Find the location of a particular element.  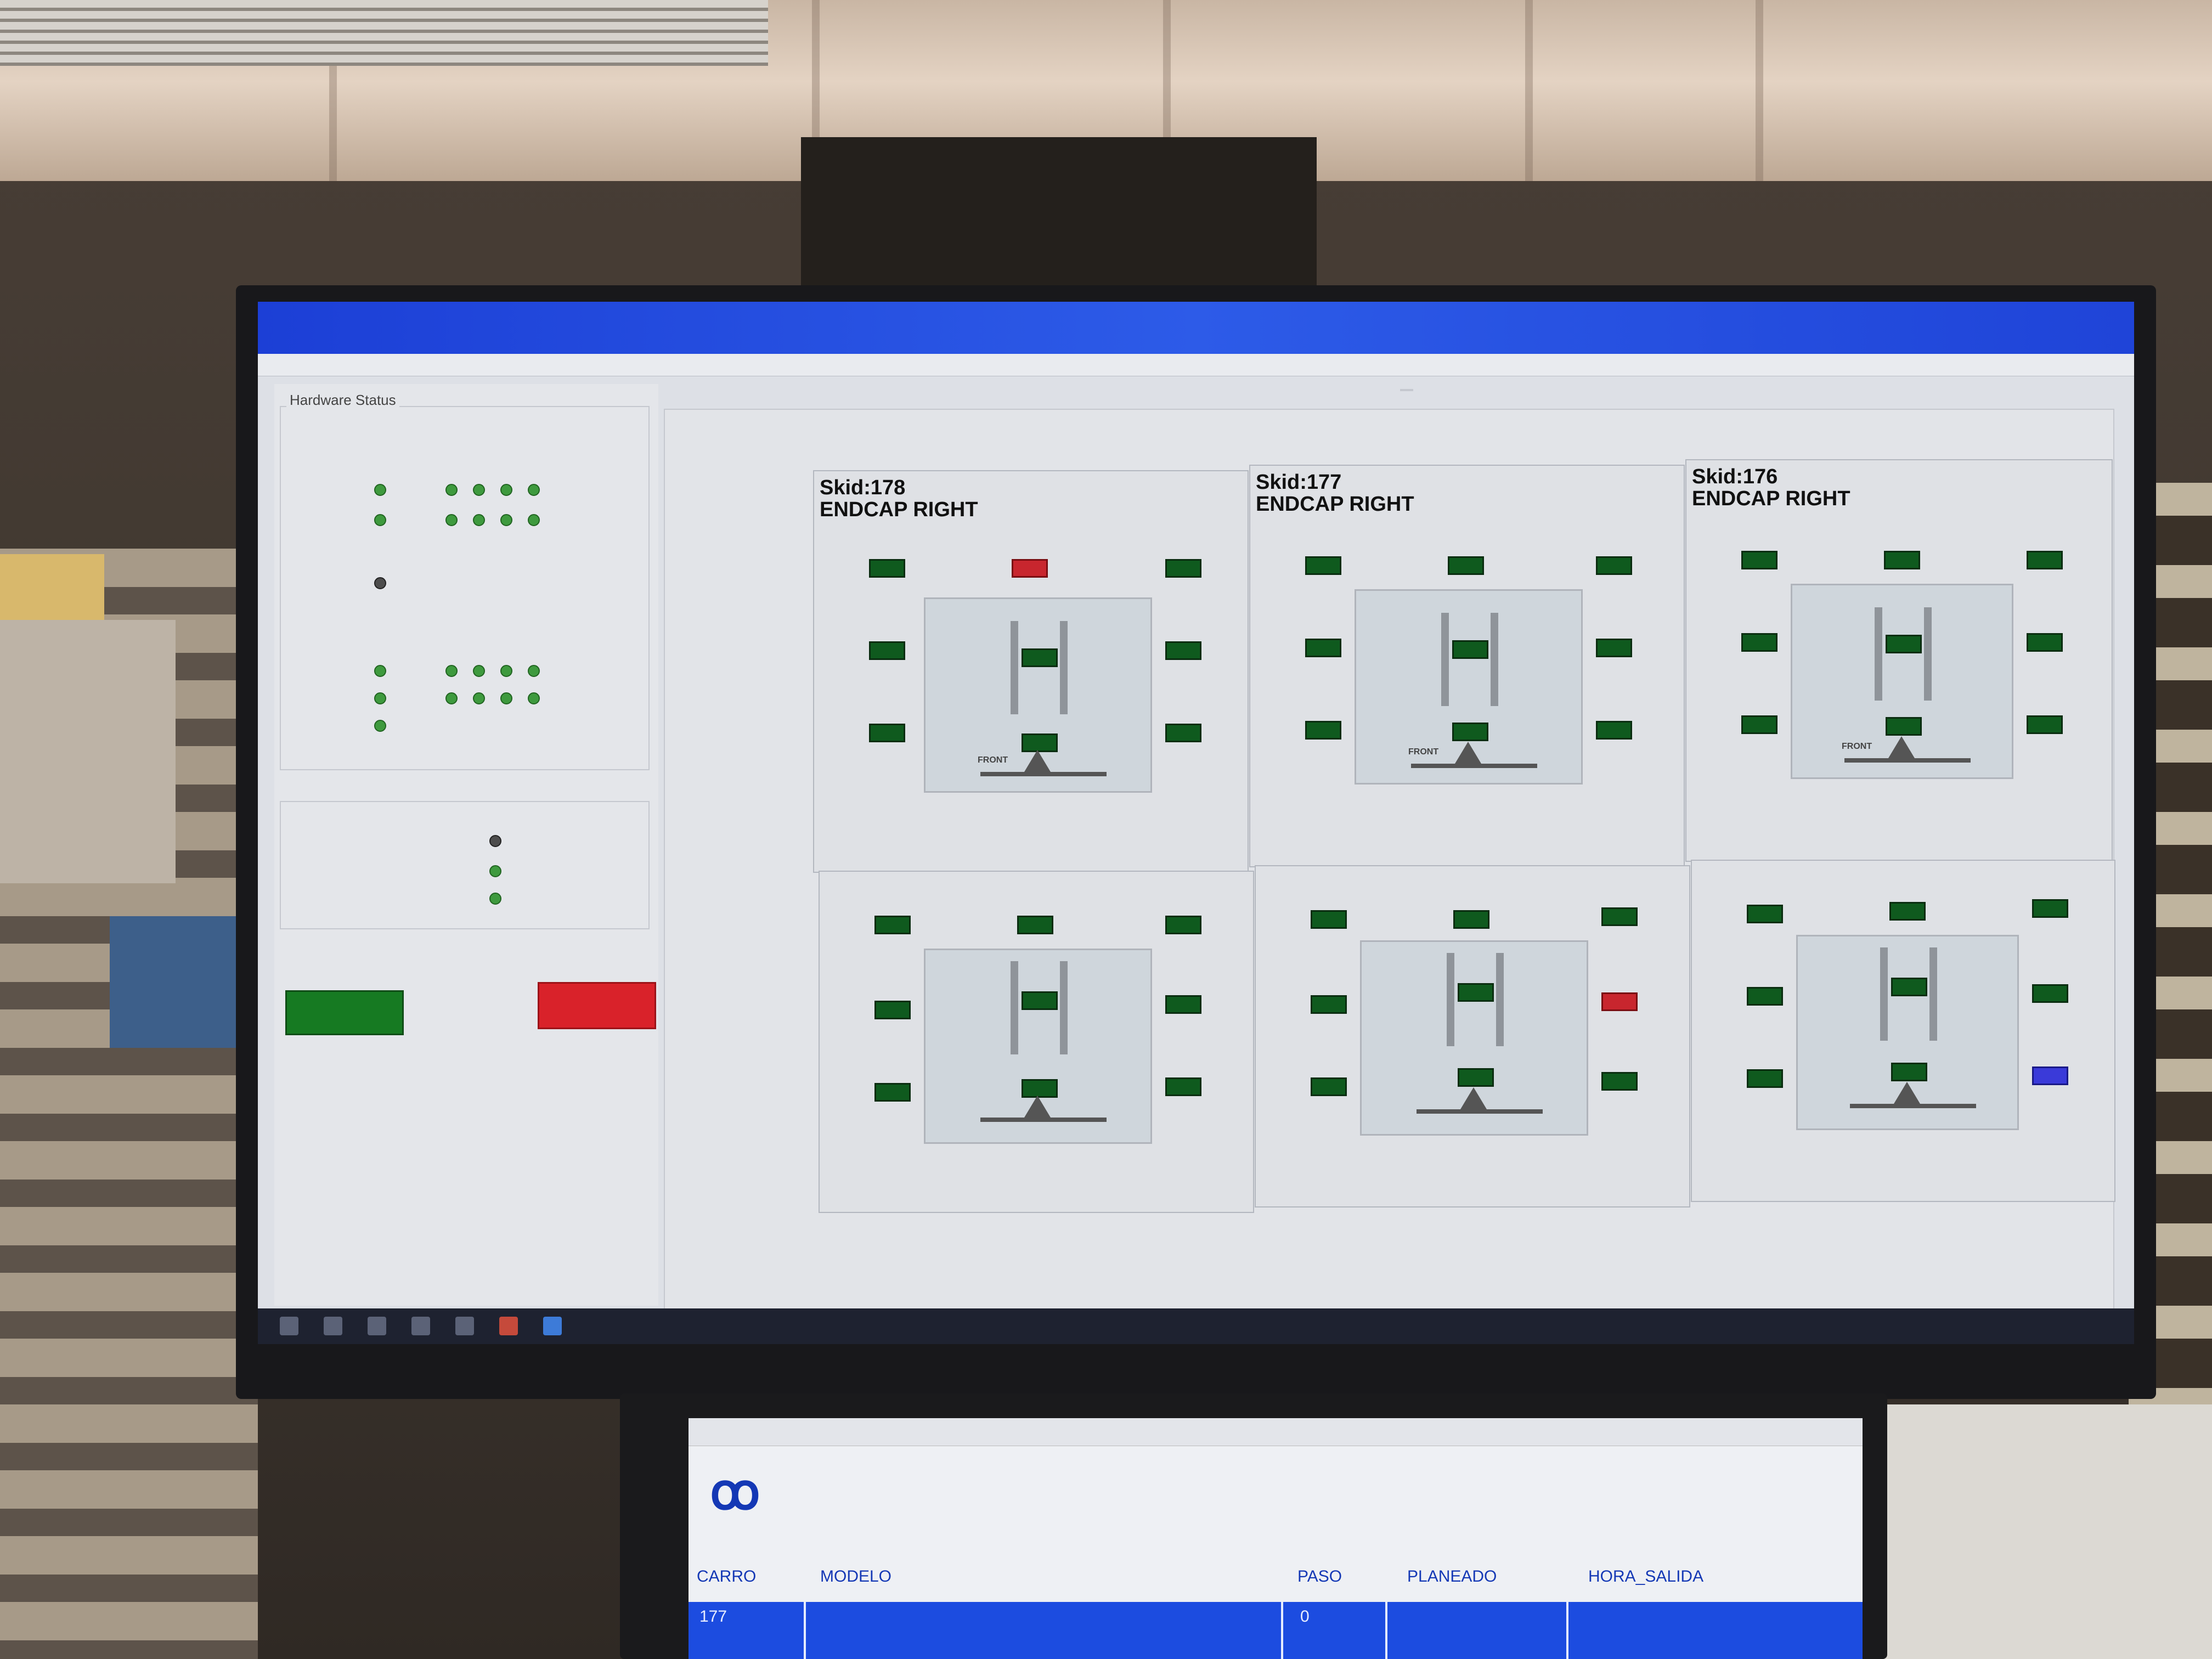

ceiling-vent is located at coordinates (384, 33).